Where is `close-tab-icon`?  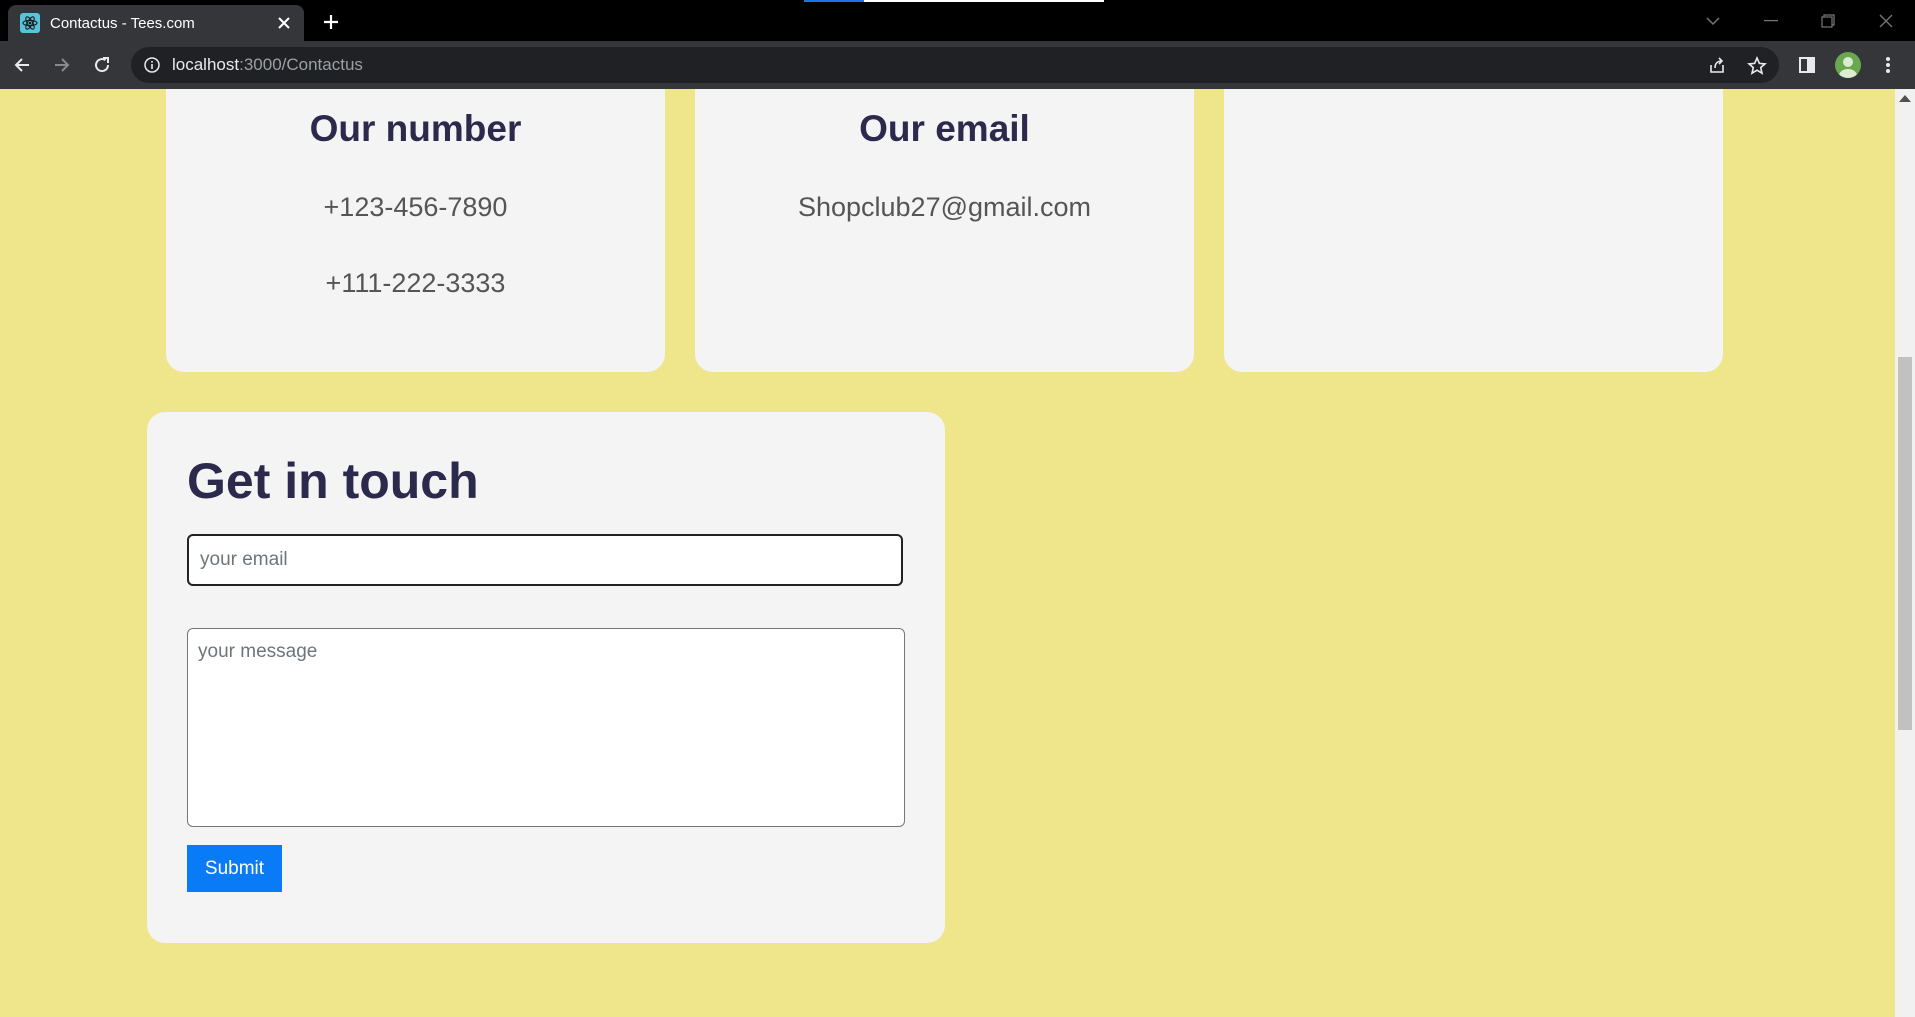 close-tab-icon is located at coordinates (284, 23).